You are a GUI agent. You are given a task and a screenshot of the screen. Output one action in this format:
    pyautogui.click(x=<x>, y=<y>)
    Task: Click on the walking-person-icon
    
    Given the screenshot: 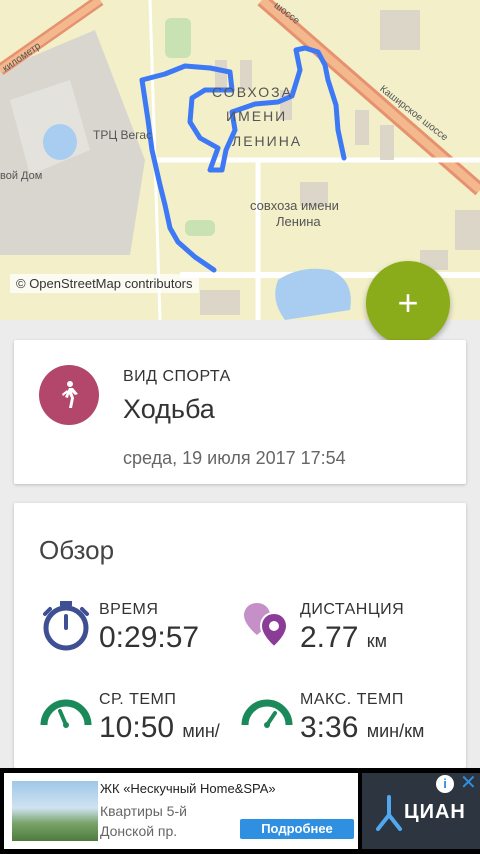 What is the action you would take?
    pyautogui.click(x=69, y=395)
    